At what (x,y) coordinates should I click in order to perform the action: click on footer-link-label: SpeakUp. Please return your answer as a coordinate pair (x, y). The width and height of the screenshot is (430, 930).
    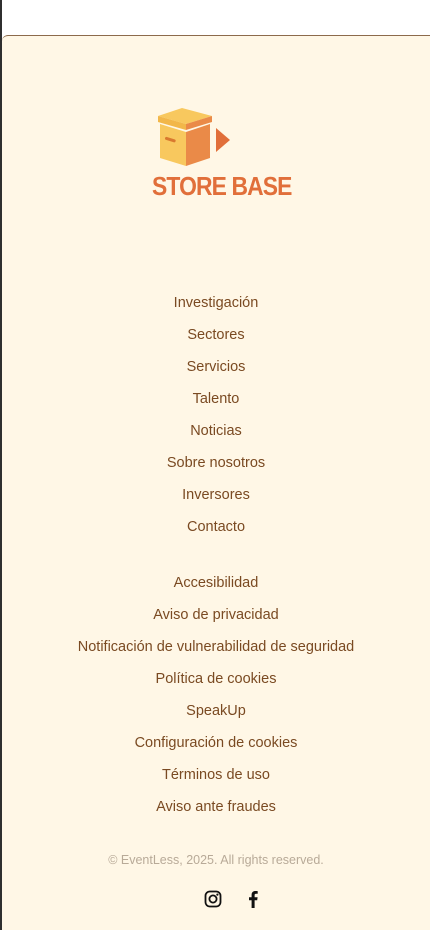
    Looking at the image, I should click on (216, 711).